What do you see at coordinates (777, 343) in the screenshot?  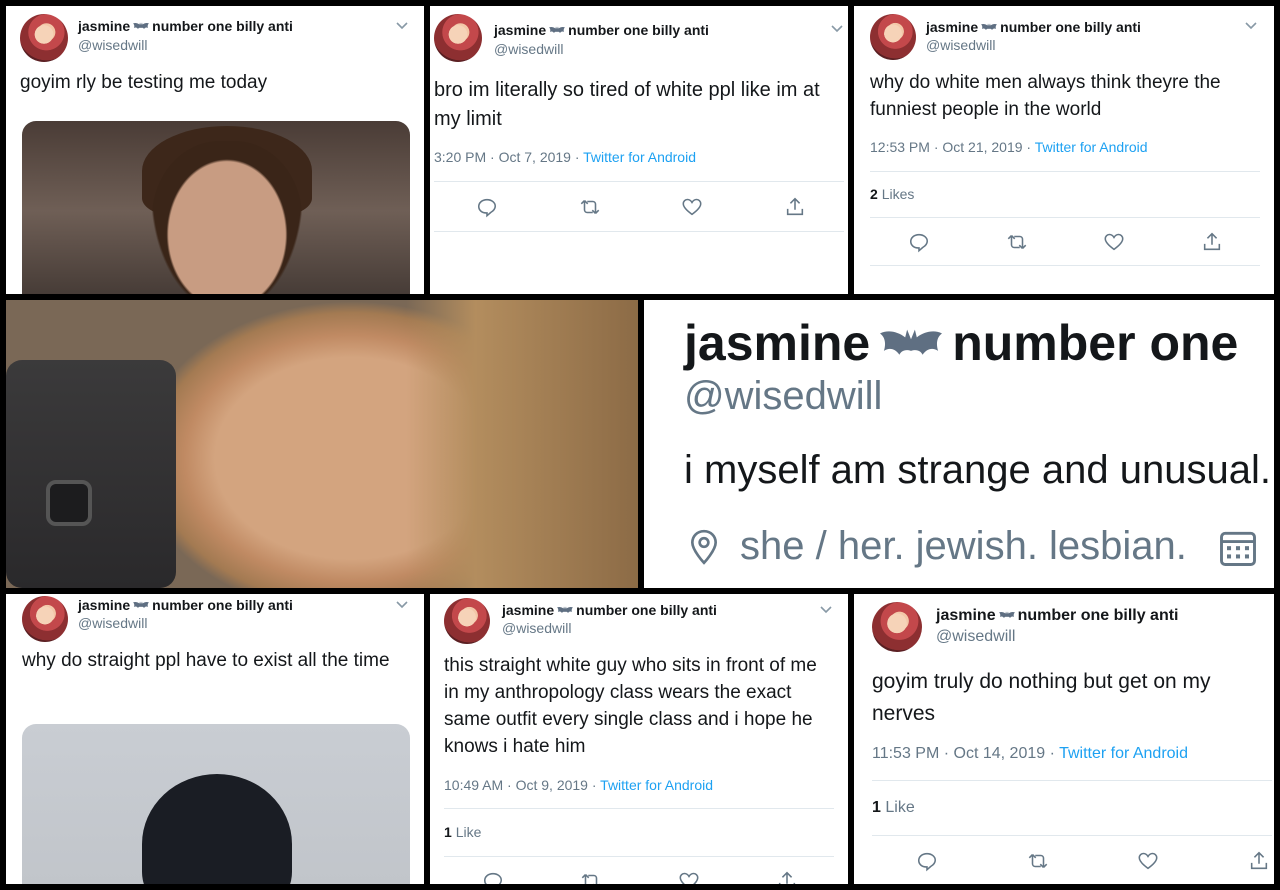 I see `profile-name-first: jasmine` at bounding box center [777, 343].